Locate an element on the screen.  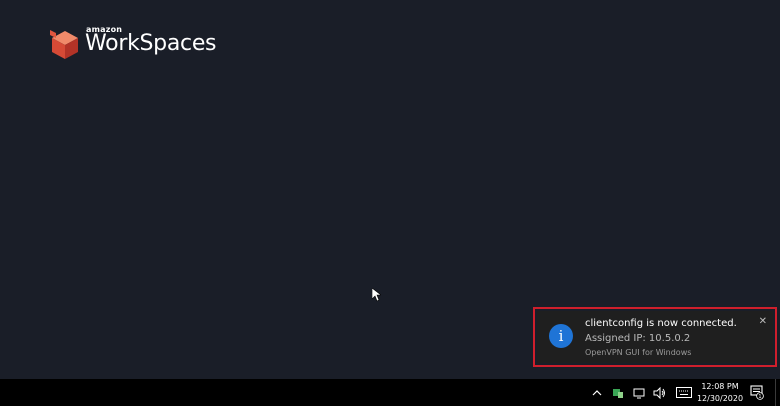
clock-time: 12:08 PM is located at coordinates (720, 386).